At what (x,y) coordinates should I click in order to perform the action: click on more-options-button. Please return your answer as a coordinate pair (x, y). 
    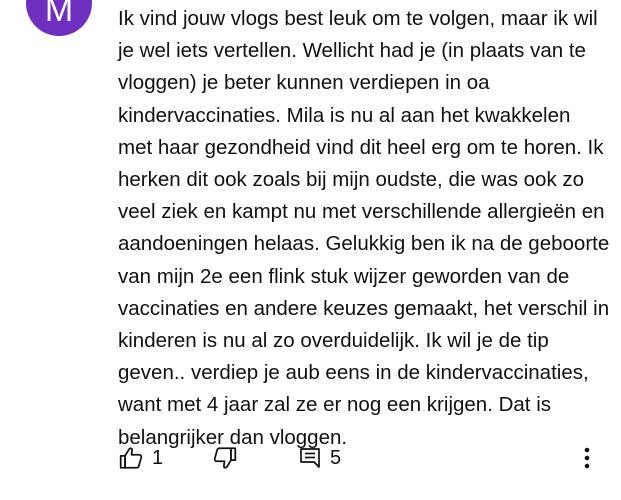
    Looking at the image, I should click on (587, 458).